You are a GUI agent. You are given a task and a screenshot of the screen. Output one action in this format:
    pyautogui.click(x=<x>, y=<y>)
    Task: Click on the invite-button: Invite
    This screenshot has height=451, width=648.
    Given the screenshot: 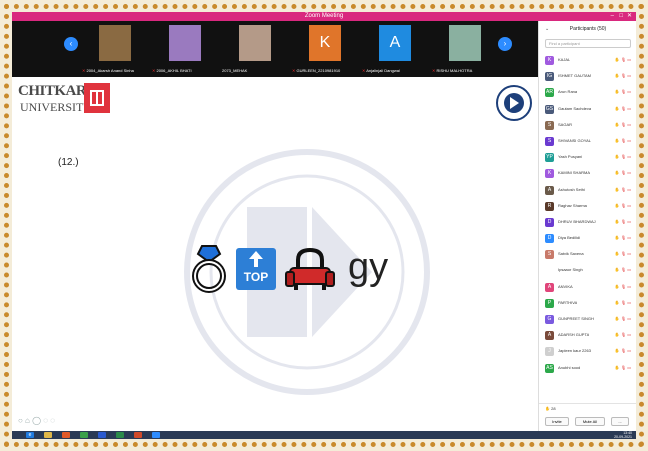 What is the action you would take?
    pyautogui.click(x=557, y=421)
    